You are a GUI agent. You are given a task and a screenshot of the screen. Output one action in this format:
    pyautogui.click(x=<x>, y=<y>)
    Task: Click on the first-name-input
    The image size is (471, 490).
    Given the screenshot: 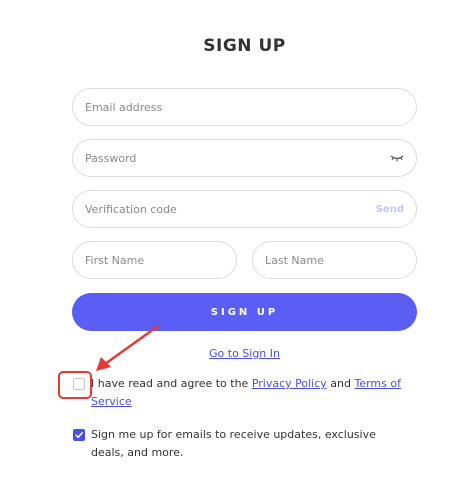 What is the action you would take?
    pyautogui.click(x=154, y=260)
    